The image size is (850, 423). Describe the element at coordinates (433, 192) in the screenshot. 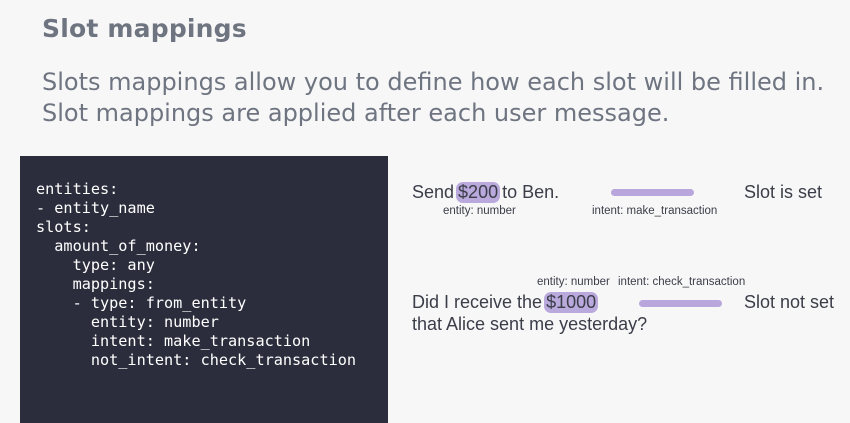

I see `example-1-text-before: Send` at that location.